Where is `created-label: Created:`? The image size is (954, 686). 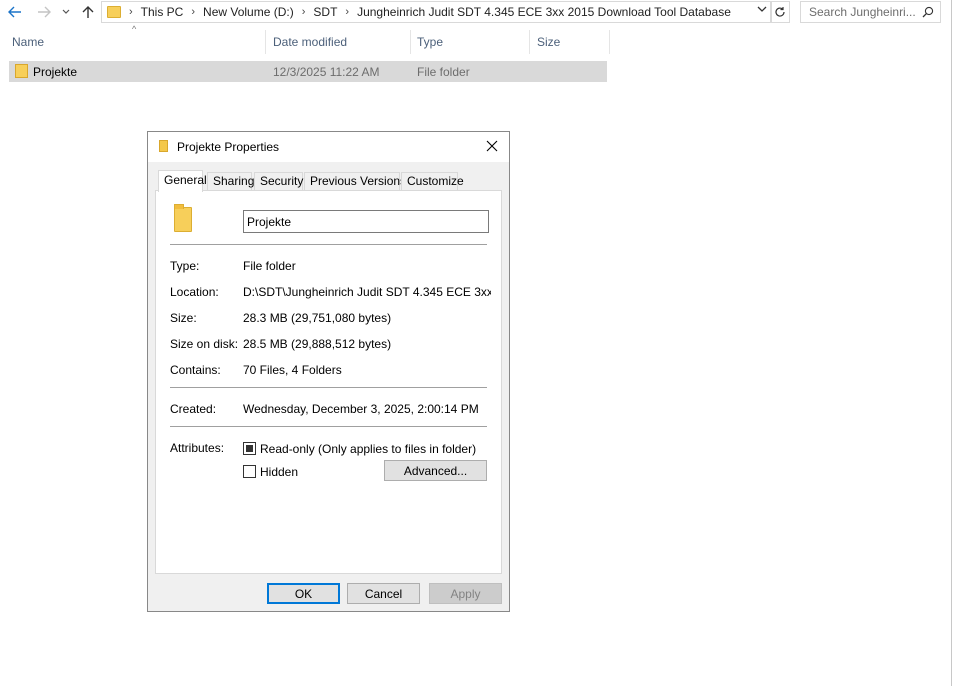
created-label: Created: is located at coordinates (193, 409).